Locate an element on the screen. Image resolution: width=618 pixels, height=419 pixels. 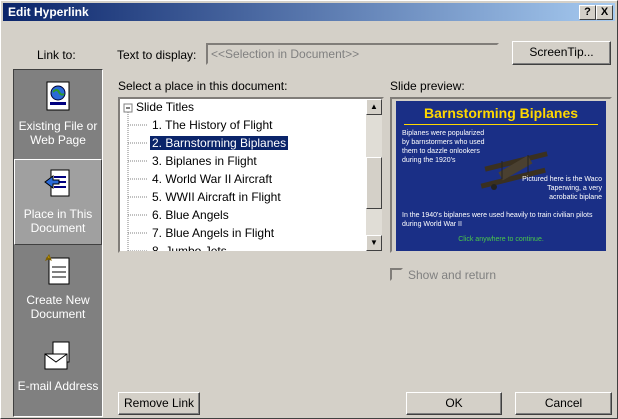
text-to-display-label: Text to display: is located at coordinates (157, 55).